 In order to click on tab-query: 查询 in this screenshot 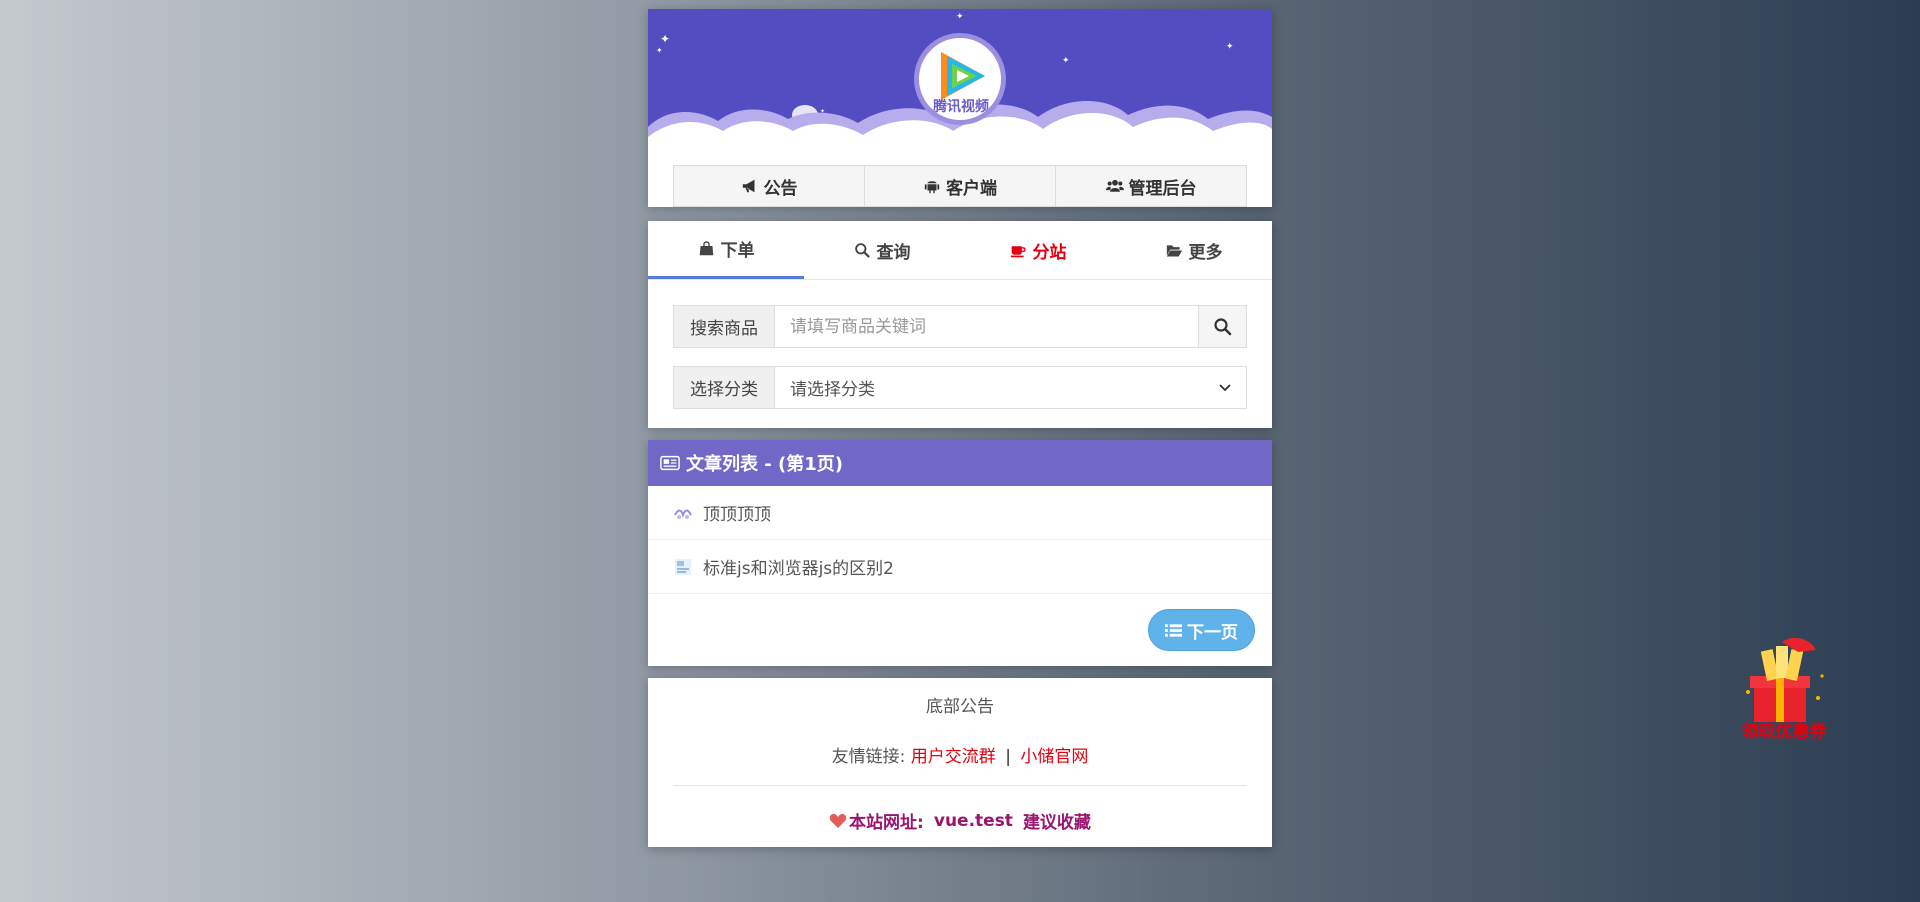, I will do `click(882, 250)`.